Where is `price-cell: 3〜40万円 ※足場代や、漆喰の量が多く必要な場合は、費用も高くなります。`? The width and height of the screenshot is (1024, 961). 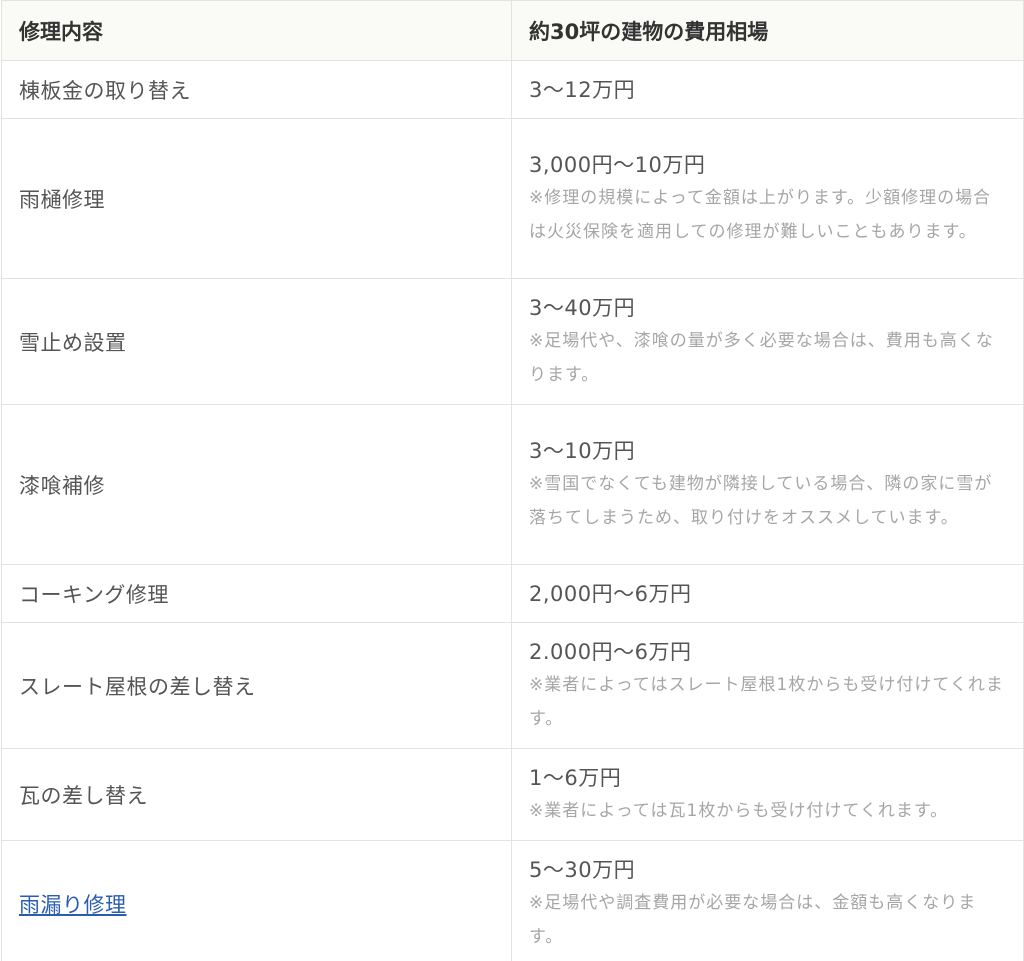 price-cell: 3〜40万円 ※足場代や、漆喰の量が多く必要な場合は、費用も高くなります。 is located at coordinates (767, 341).